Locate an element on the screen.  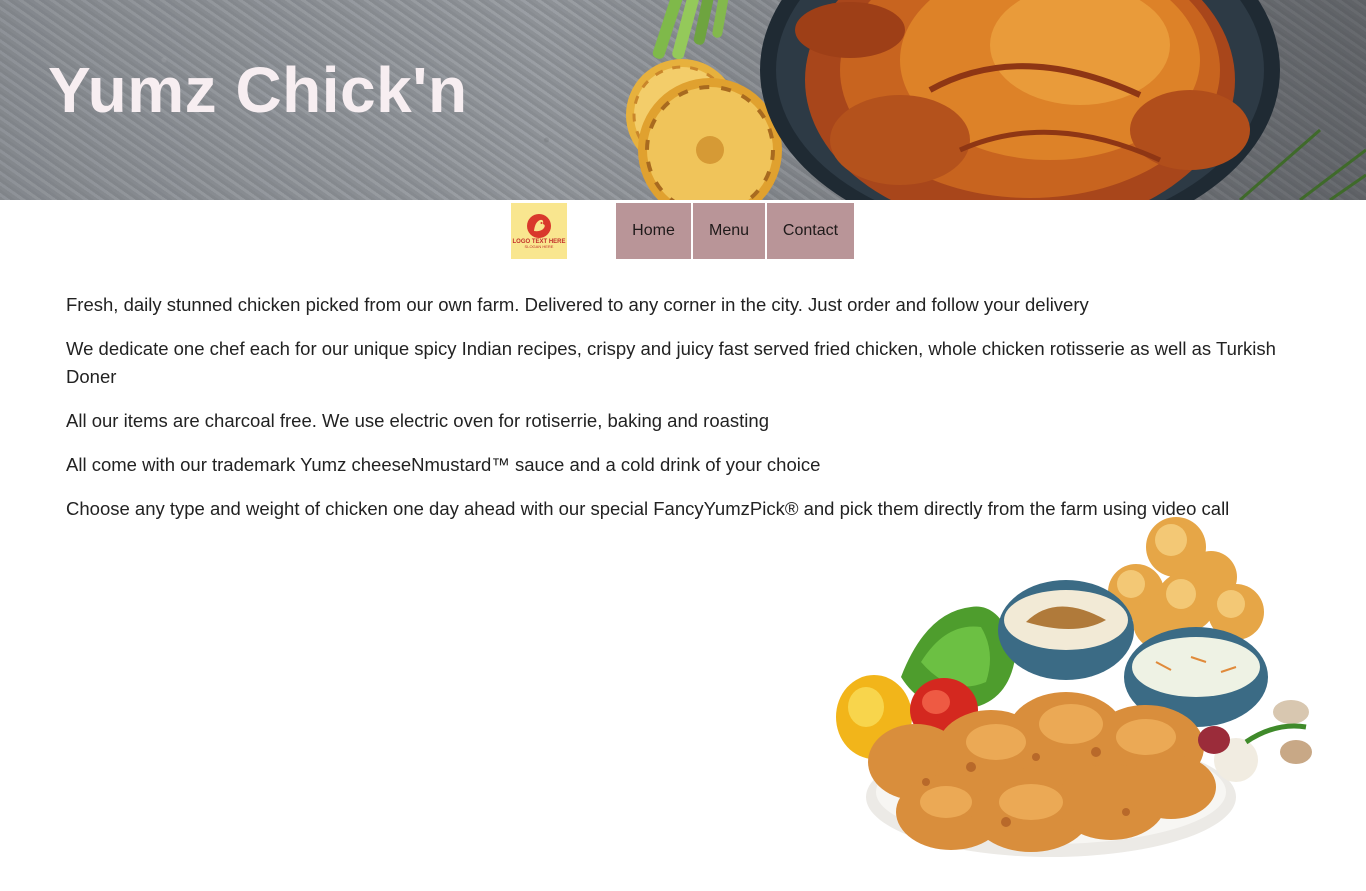
main-nav: Home Menu Contact is located at coordinates (735, 231).